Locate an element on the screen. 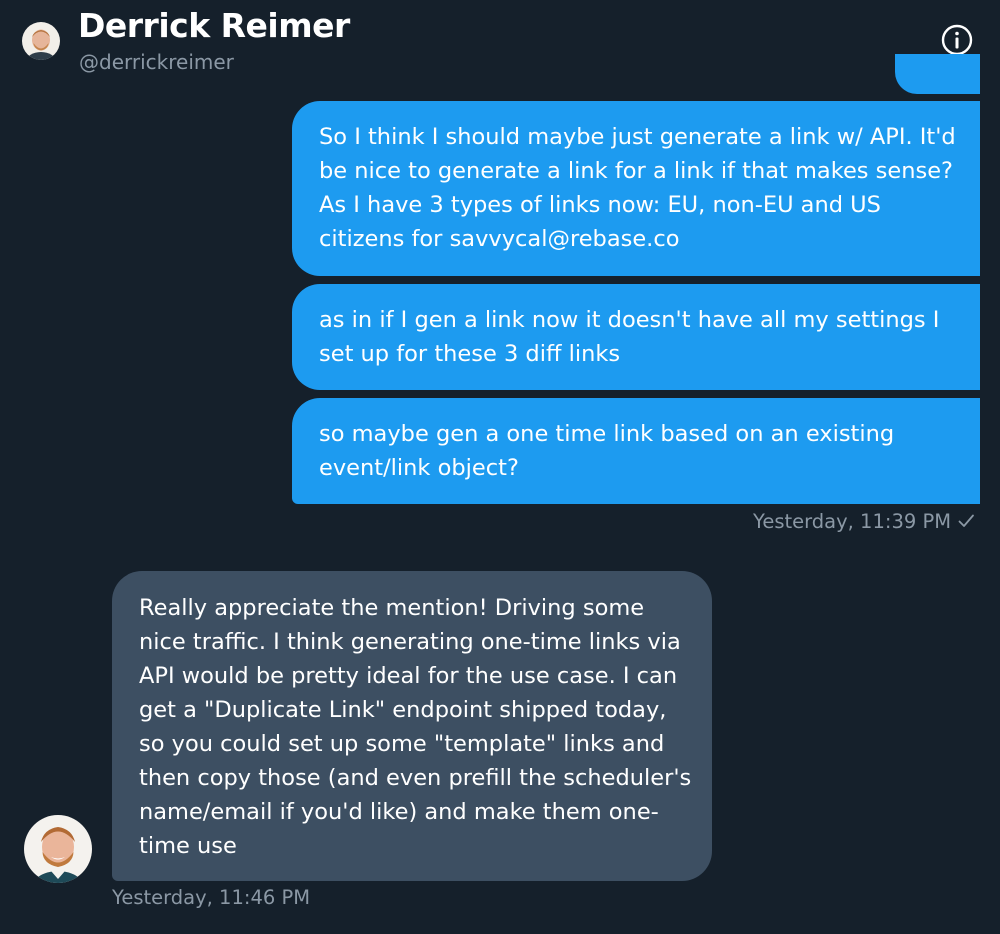  contact-name: Derrick Reimer is located at coordinates (214, 25).